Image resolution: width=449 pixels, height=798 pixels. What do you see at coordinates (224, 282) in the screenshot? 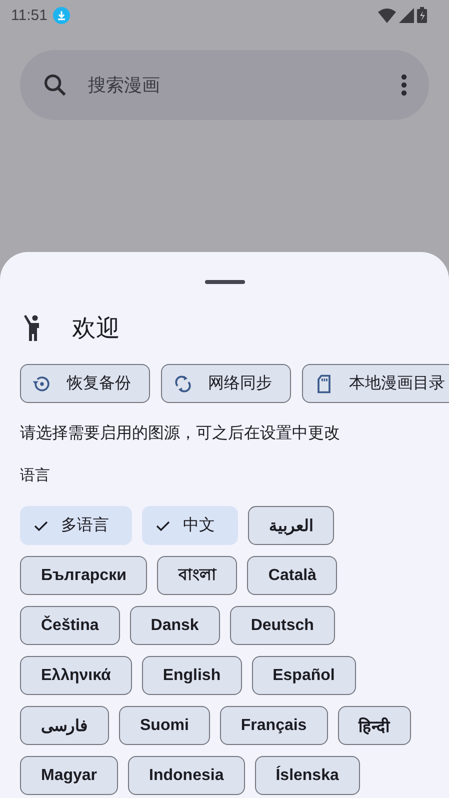
I see `drag-handle` at bounding box center [224, 282].